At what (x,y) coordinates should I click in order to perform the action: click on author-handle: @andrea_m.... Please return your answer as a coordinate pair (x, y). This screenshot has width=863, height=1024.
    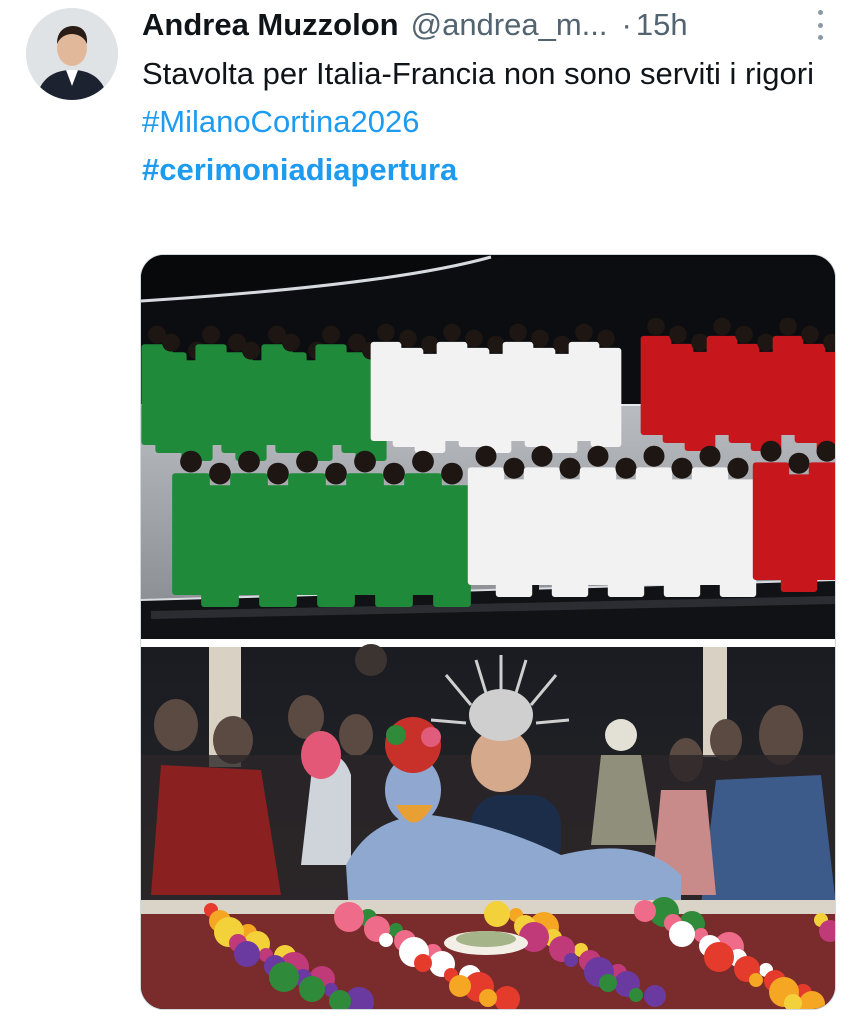
    Looking at the image, I should click on (509, 25).